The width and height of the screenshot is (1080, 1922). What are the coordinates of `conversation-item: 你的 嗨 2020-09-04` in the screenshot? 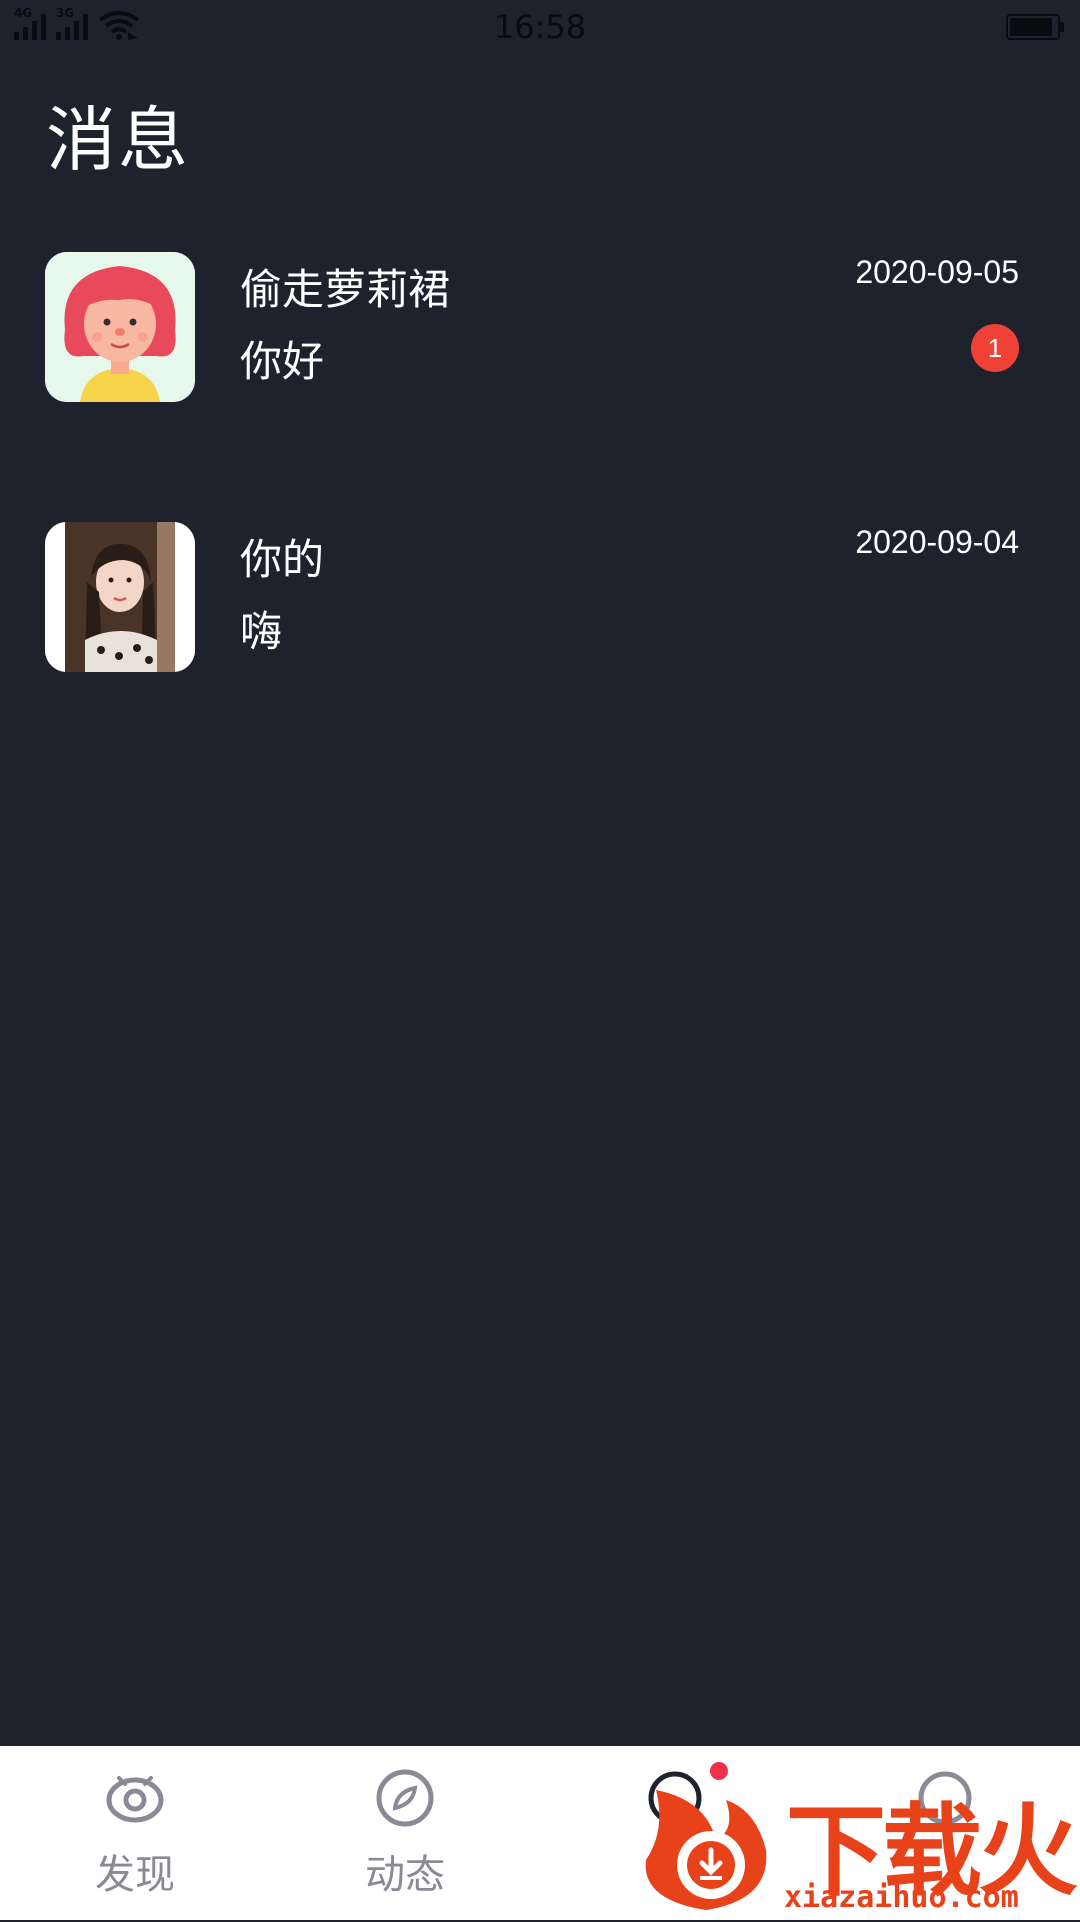 It's located at (540, 597).